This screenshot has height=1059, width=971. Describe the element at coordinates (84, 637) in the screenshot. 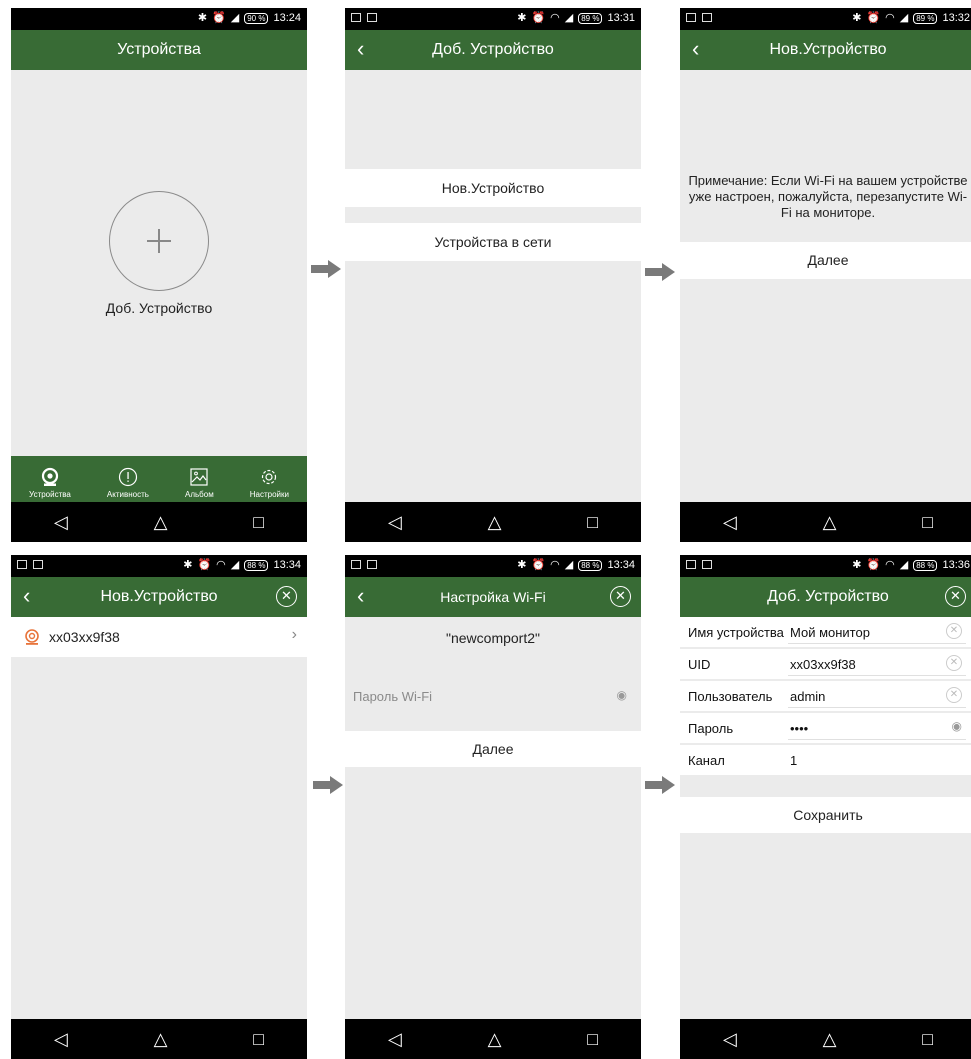

I see `device-uid: xx03xx9f38` at that location.